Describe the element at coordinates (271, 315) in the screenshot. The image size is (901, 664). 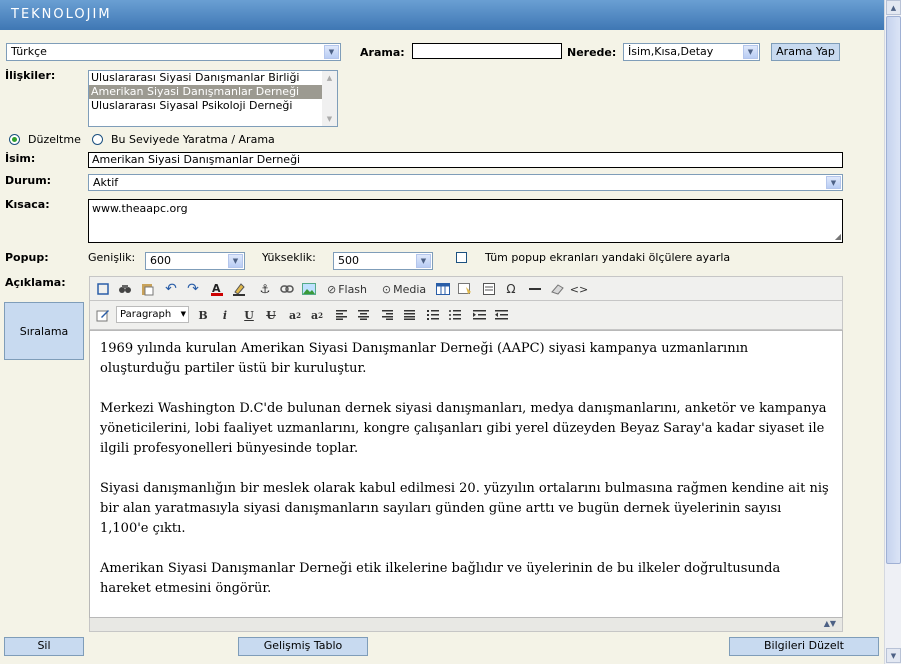
I see `strikethrough-icon: U` at that location.